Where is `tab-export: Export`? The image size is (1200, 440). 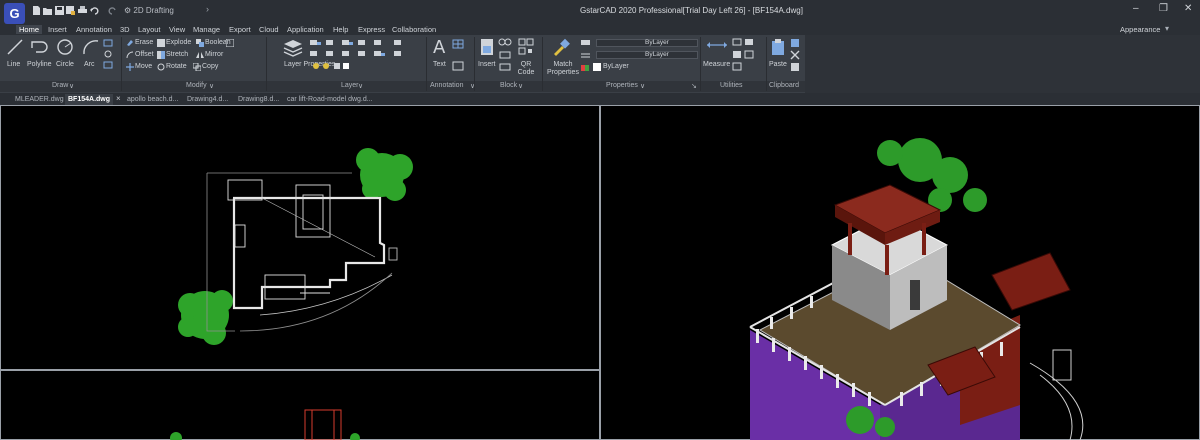 tab-export: Export is located at coordinates (240, 29).